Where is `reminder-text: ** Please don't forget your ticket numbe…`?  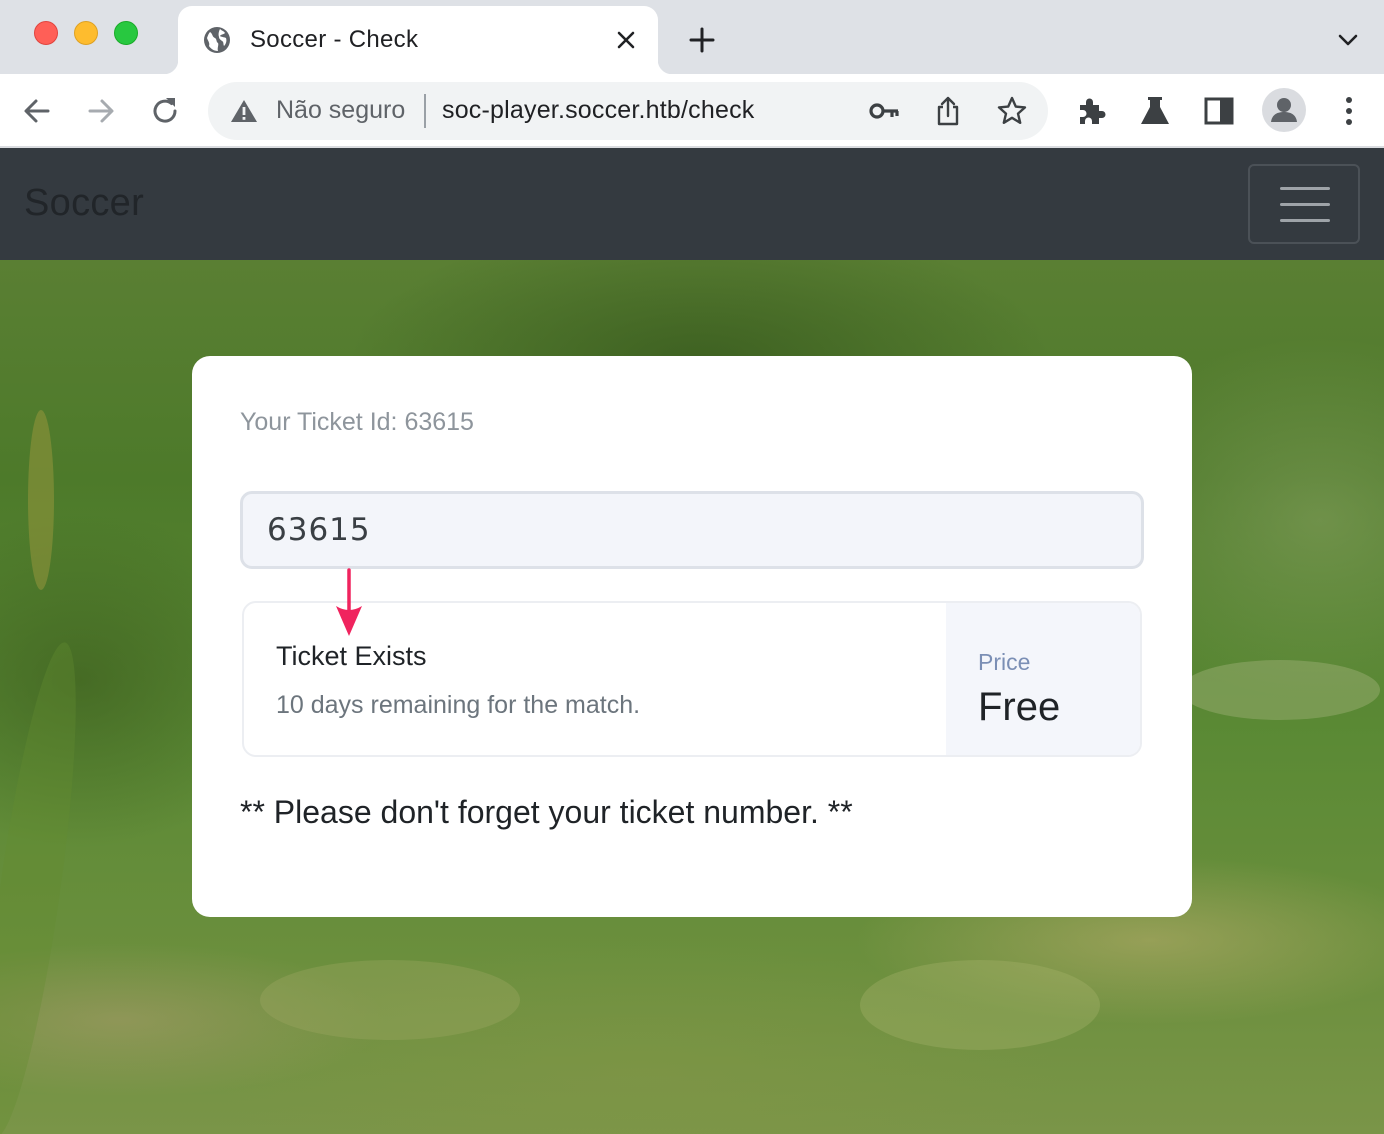
reminder-text: ** Please don't forget your ticket numbe… is located at coordinates (546, 812).